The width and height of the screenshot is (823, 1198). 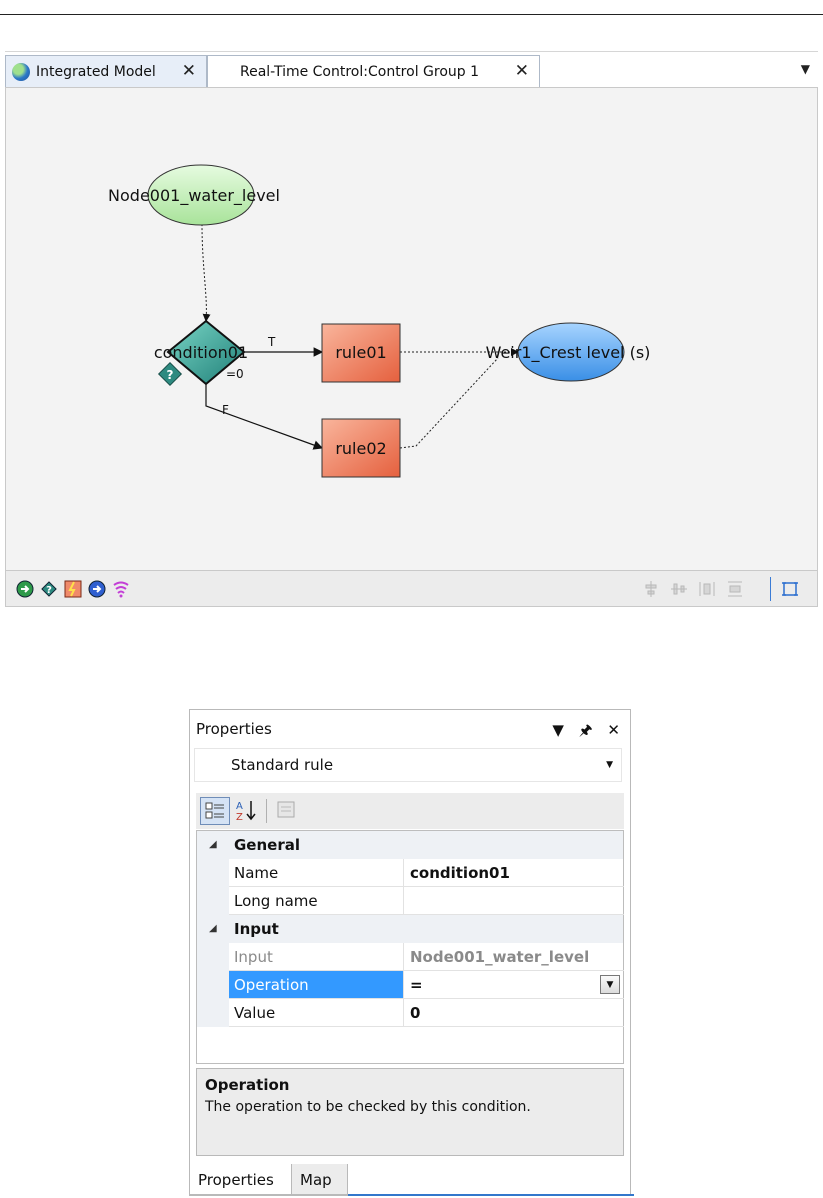 What do you see at coordinates (568, 353) in the screenshot?
I see `output-node-label: Weir1_Crest level (s)` at bounding box center [568, 353].